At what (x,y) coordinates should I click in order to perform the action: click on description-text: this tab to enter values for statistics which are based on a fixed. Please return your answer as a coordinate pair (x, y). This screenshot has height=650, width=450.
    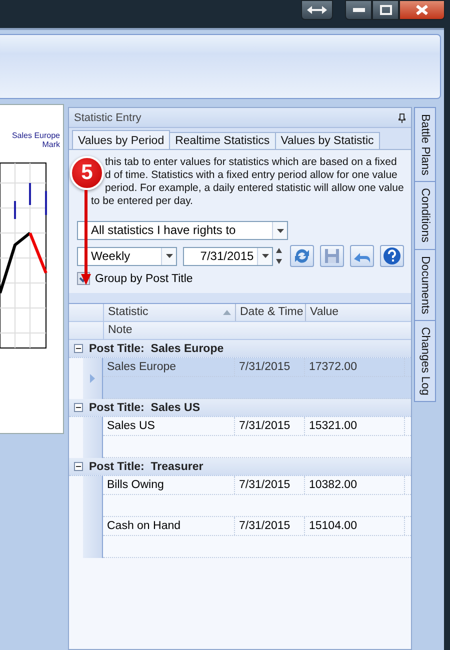
    Looking at the image, I should click on (251, 162).